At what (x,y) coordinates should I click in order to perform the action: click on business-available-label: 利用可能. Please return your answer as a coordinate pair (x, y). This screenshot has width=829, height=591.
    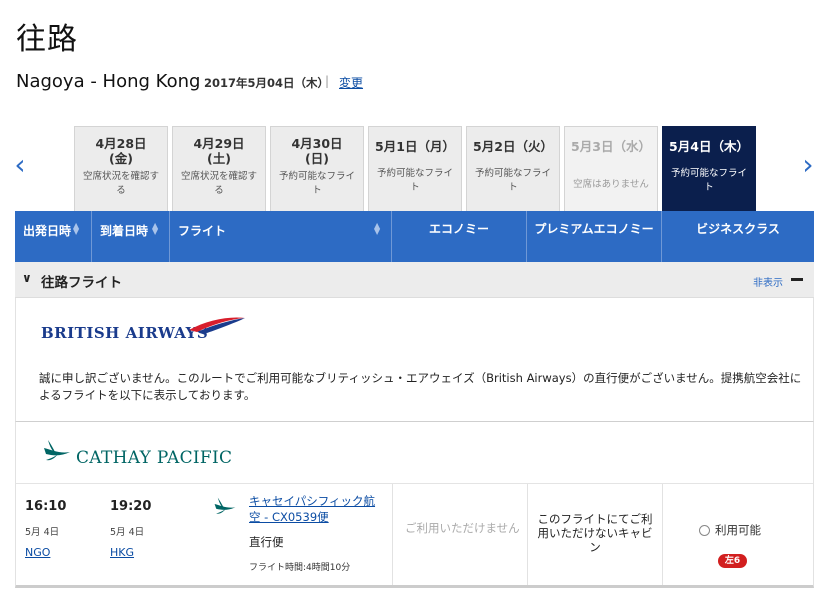
    Looking at the image, I should click on (738, 530).